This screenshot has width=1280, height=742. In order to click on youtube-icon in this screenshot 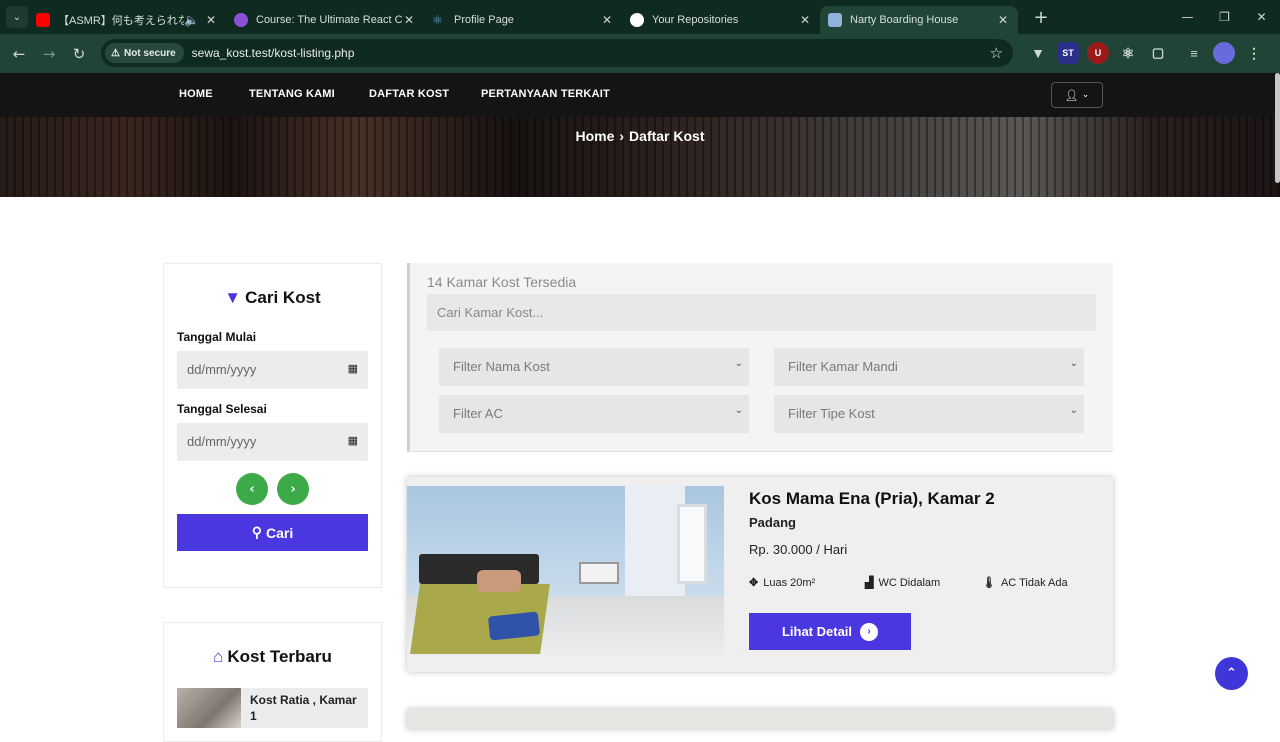, I will do `click(43, 20)`.